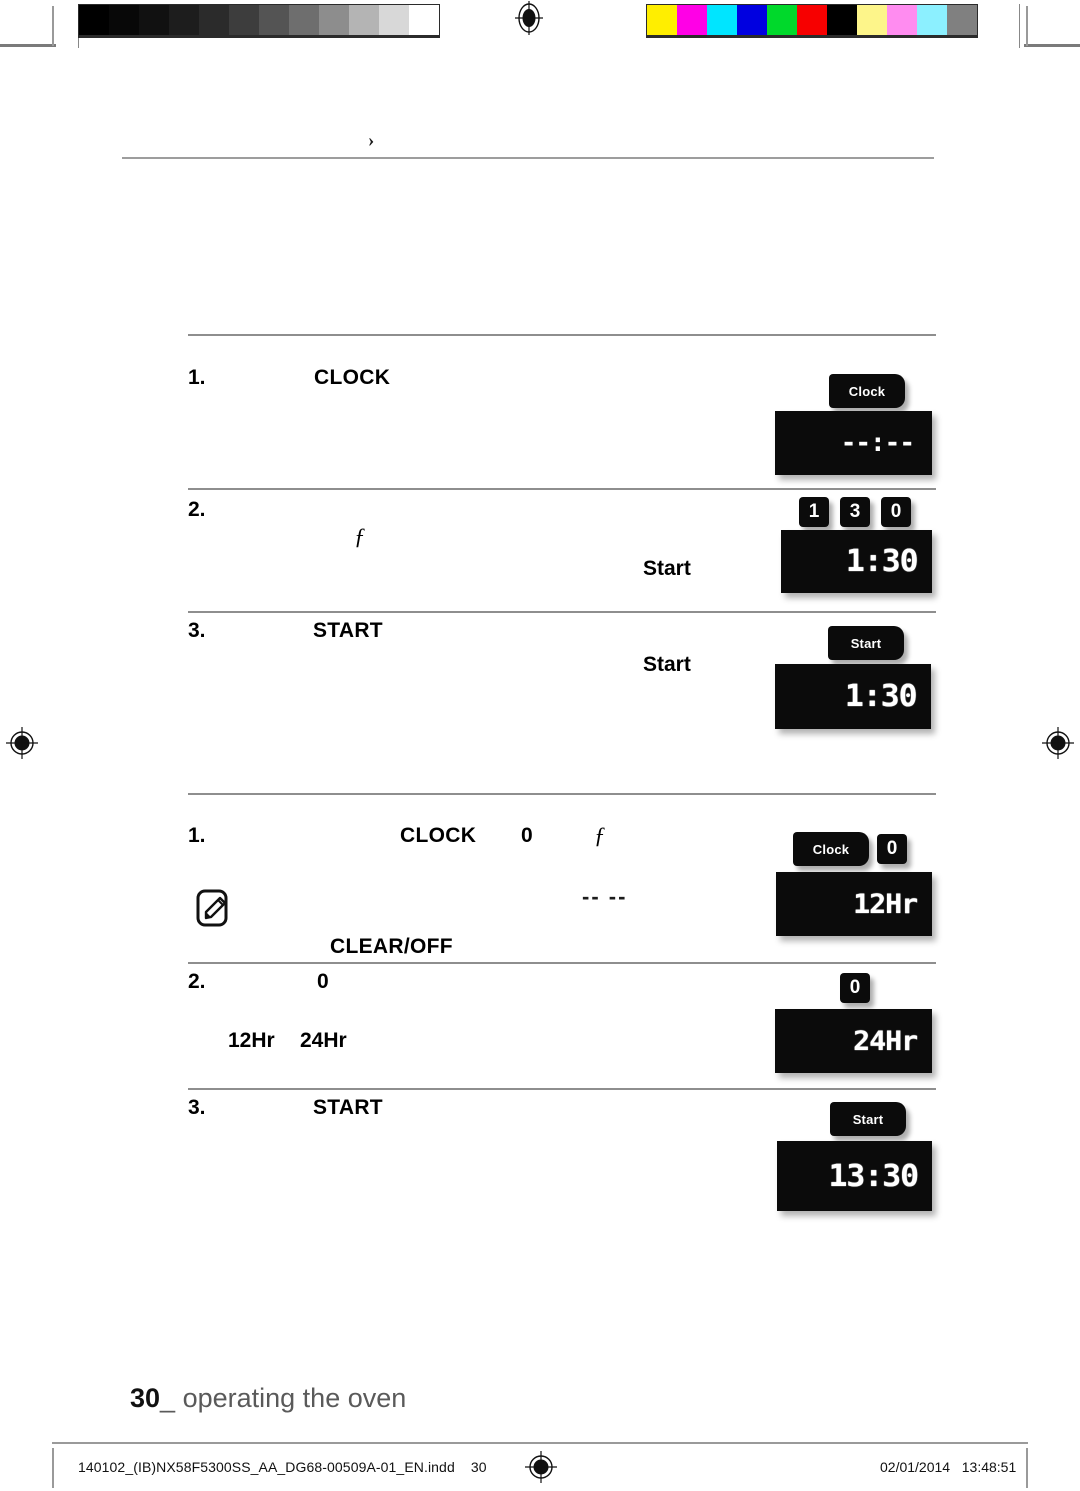 The image size is (1080, 1491). What do you see at coordinates (667, 568) in the screenshot?
I see `section1-step2-start-label: Start` at bounding box center [667, 568].